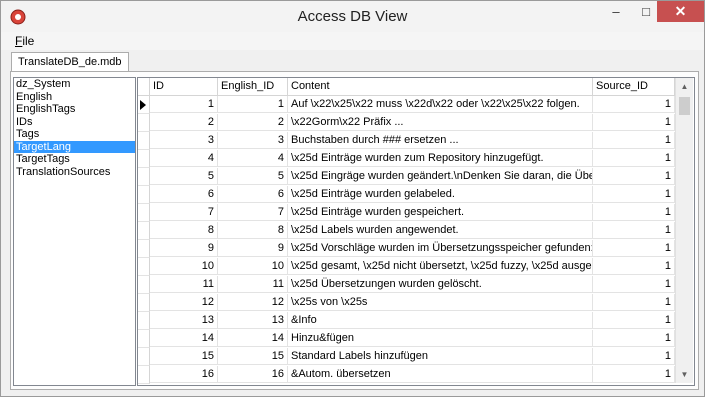 Image resolution: width=705 pixels, height=397 pixels. Describe the element at coordinates (616, 11) in the screenshot. I see `minimize-button: –` at that location.